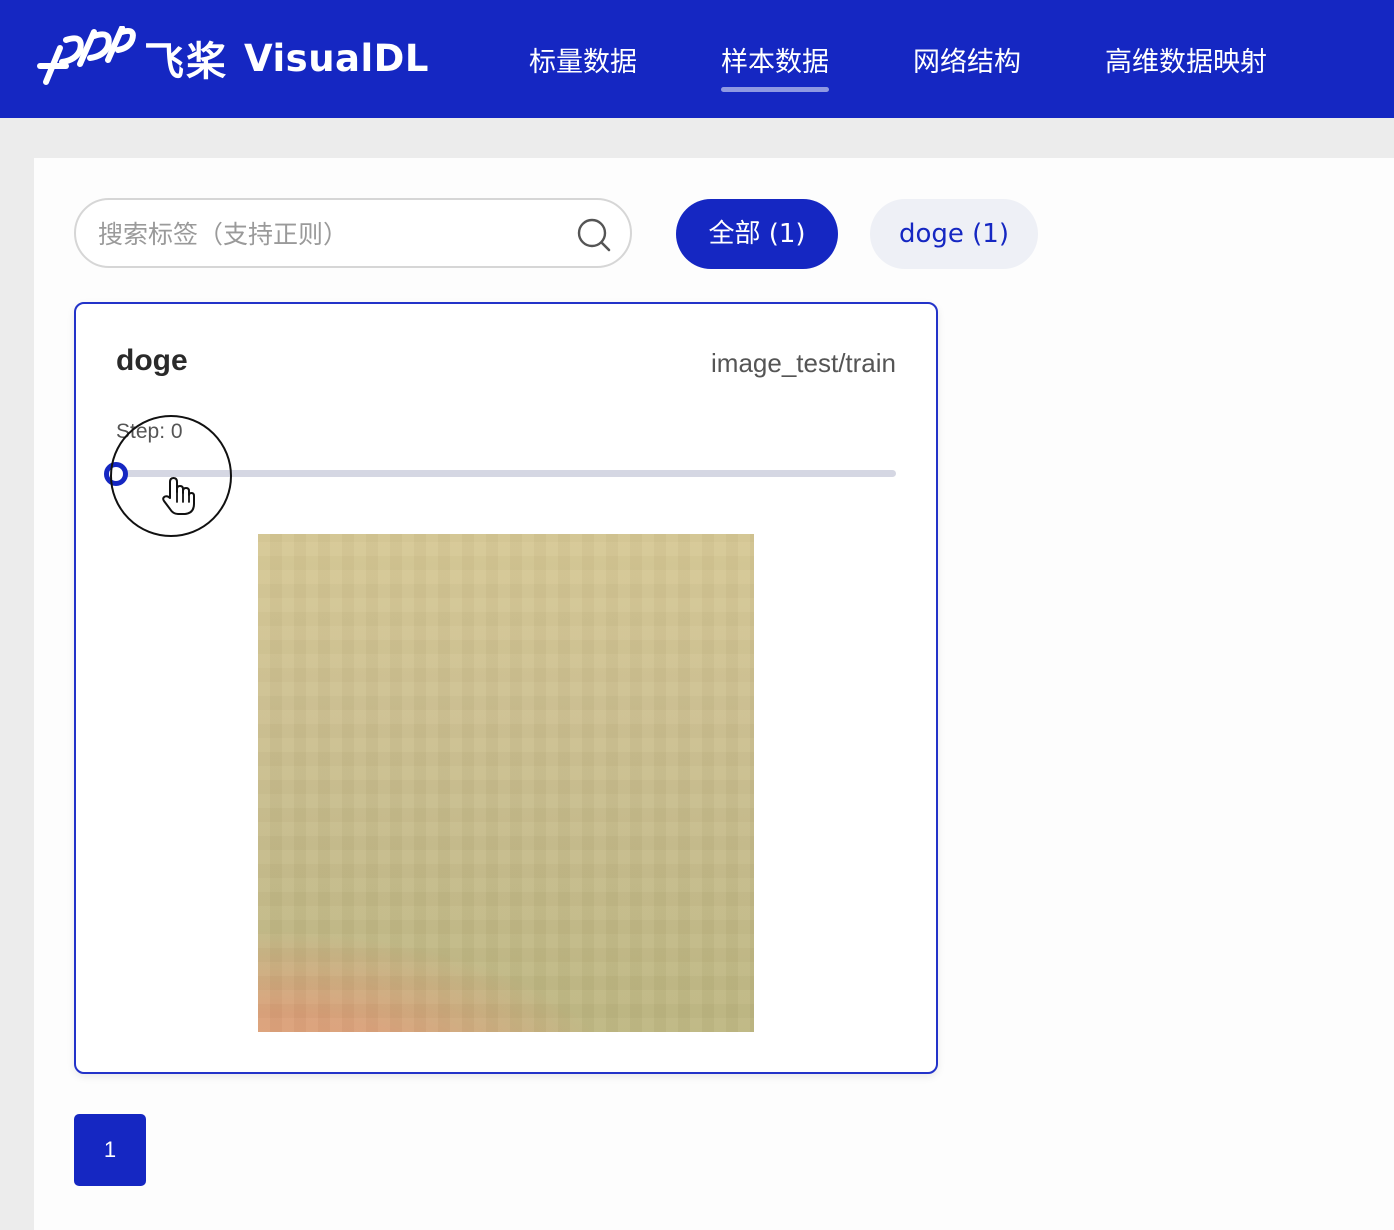 This screenshot has width=1394, height=1230. Describe the element at coordinates (333, 234) in the screenshot. I see `tag-search-input` at that location.